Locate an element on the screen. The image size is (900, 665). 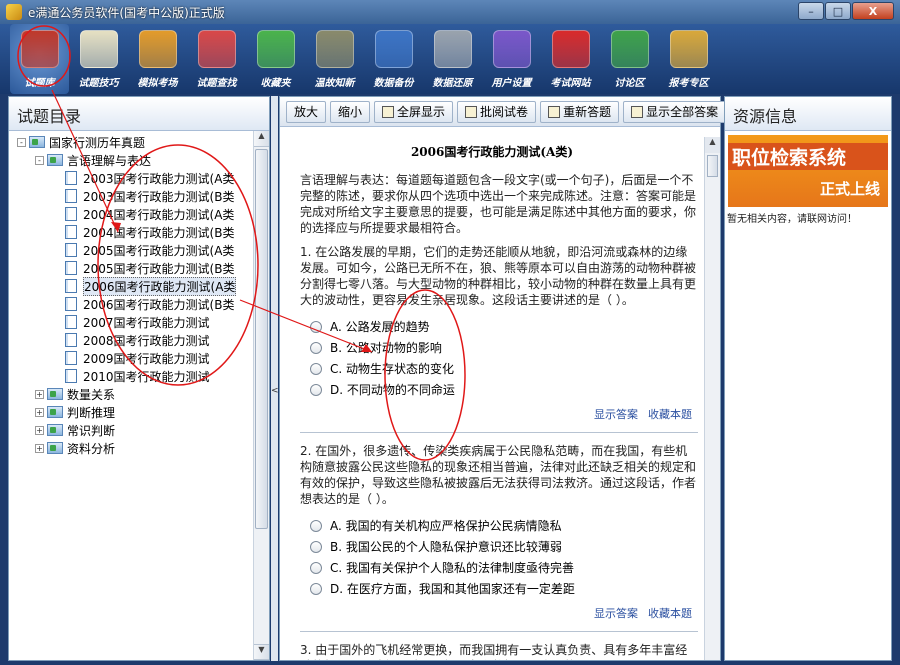
people-icon is located at coordinates (629, 49).